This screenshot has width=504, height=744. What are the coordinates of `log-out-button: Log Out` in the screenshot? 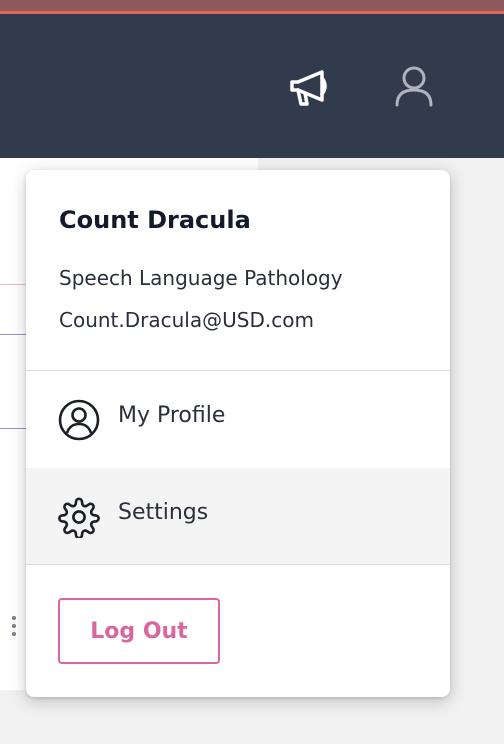 It's located at (139, 631).